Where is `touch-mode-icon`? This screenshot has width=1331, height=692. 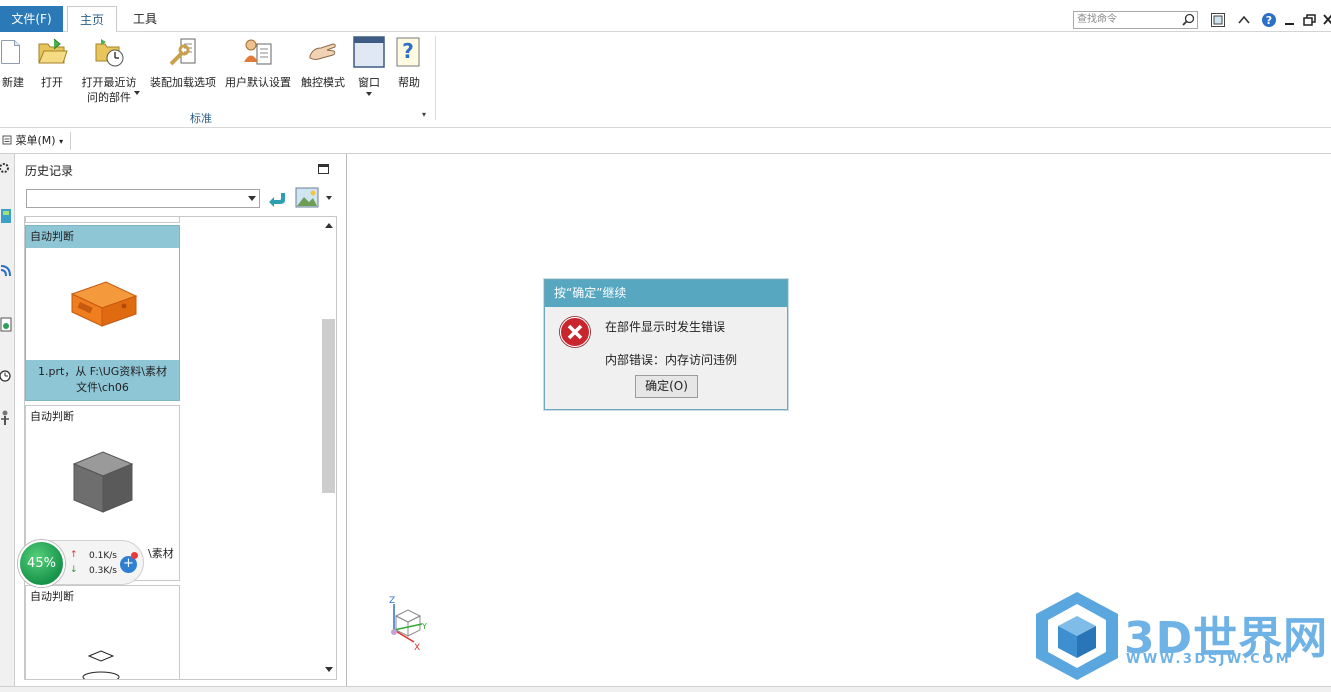 touch-mode-icon is located at coordinates (322, 51).